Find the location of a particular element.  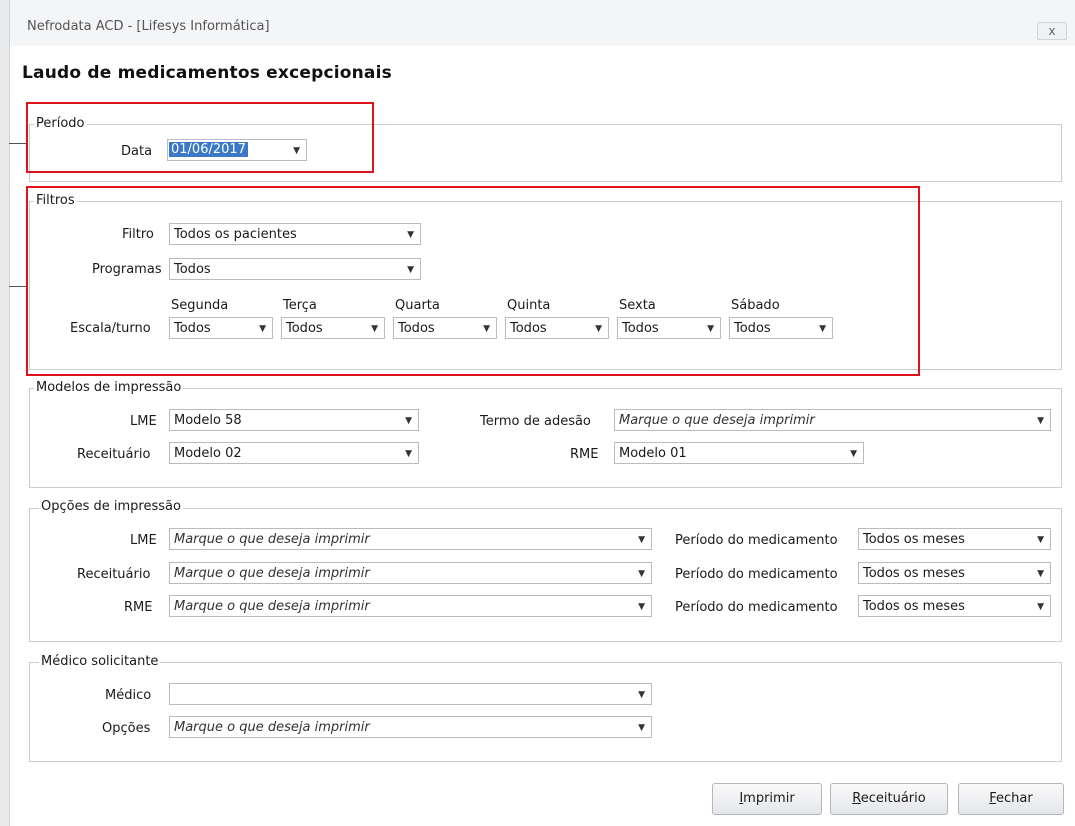

filtros-callout-line is located at coordinates (17, 286).